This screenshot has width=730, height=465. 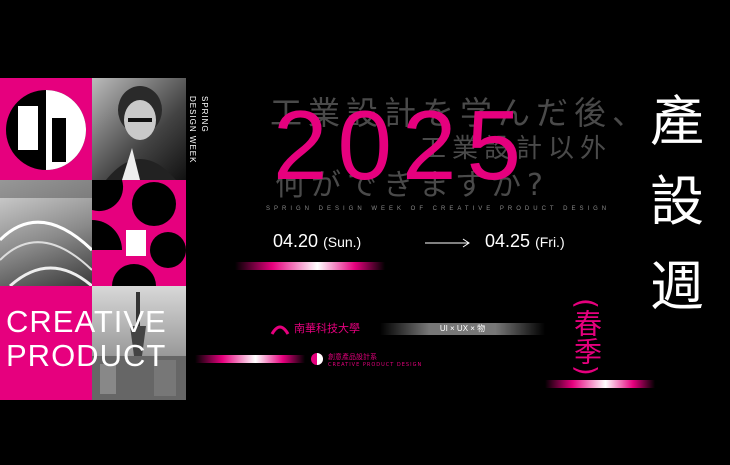 What do you see at coordinates (508, 241) in the screenshot?
I see `end-date-value: 04.25` at bounding box center [508, 241].